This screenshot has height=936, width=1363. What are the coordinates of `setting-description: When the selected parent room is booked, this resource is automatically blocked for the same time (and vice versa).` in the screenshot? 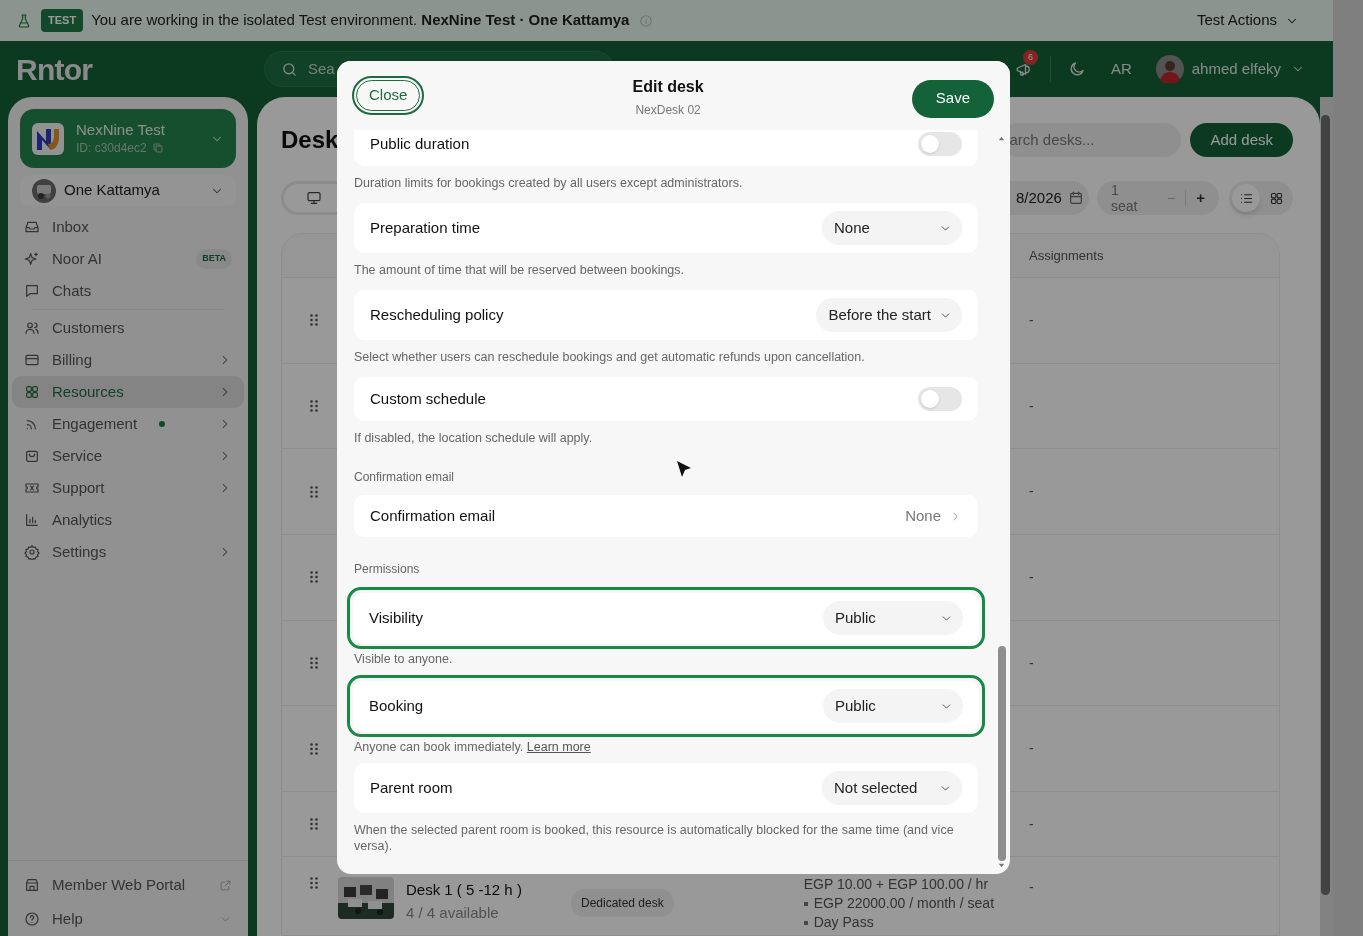 It's located at (654, 838).